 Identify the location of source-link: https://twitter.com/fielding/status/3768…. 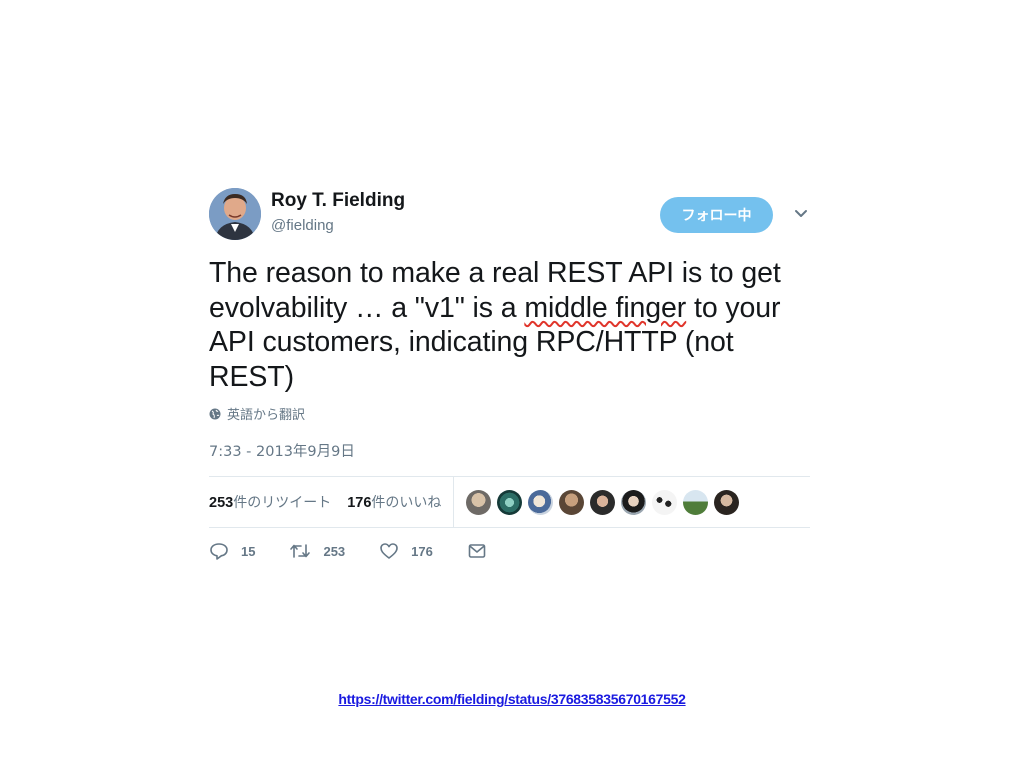
(512, 699).